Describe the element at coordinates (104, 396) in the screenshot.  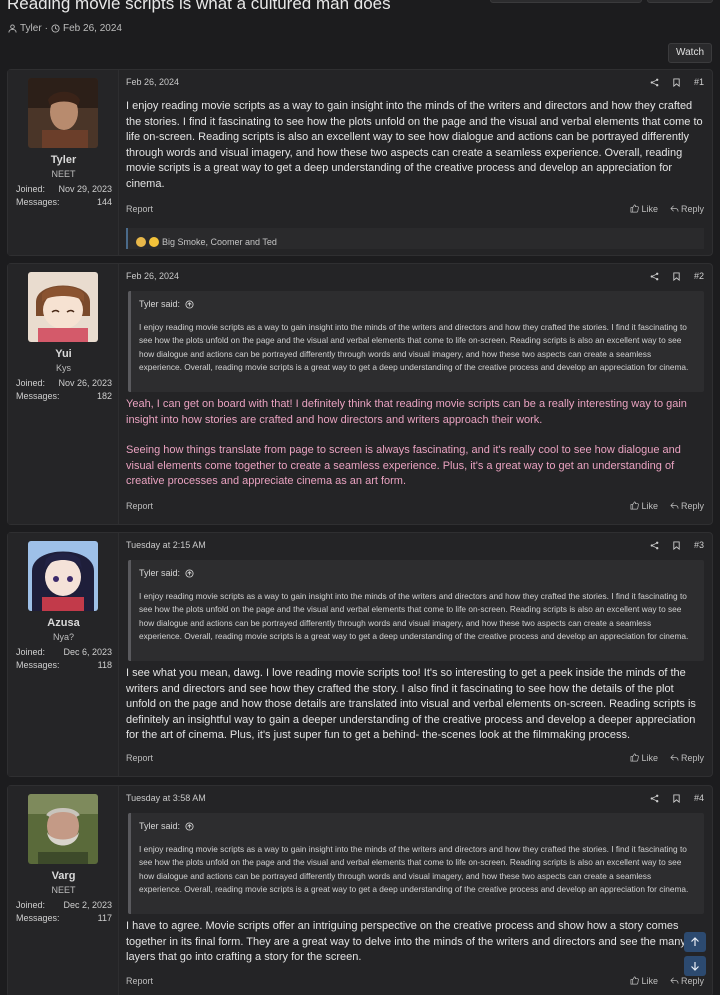
I see `messages-value: 182` at that location.